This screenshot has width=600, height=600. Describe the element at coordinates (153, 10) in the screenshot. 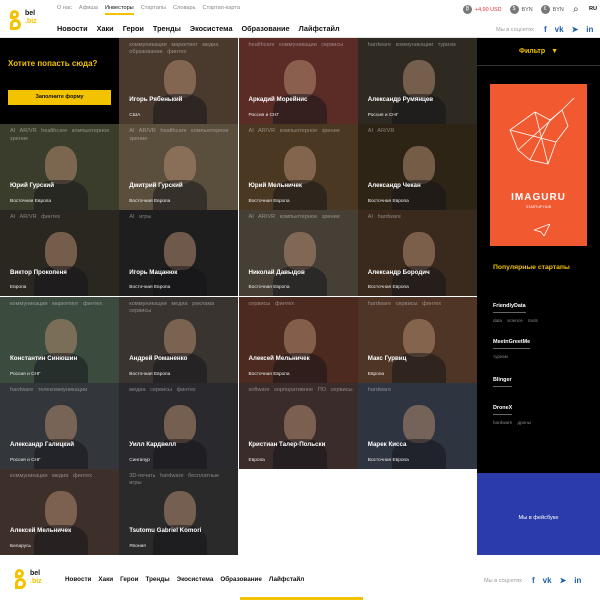

I see `top-nav-item: Стартапы` at that location.